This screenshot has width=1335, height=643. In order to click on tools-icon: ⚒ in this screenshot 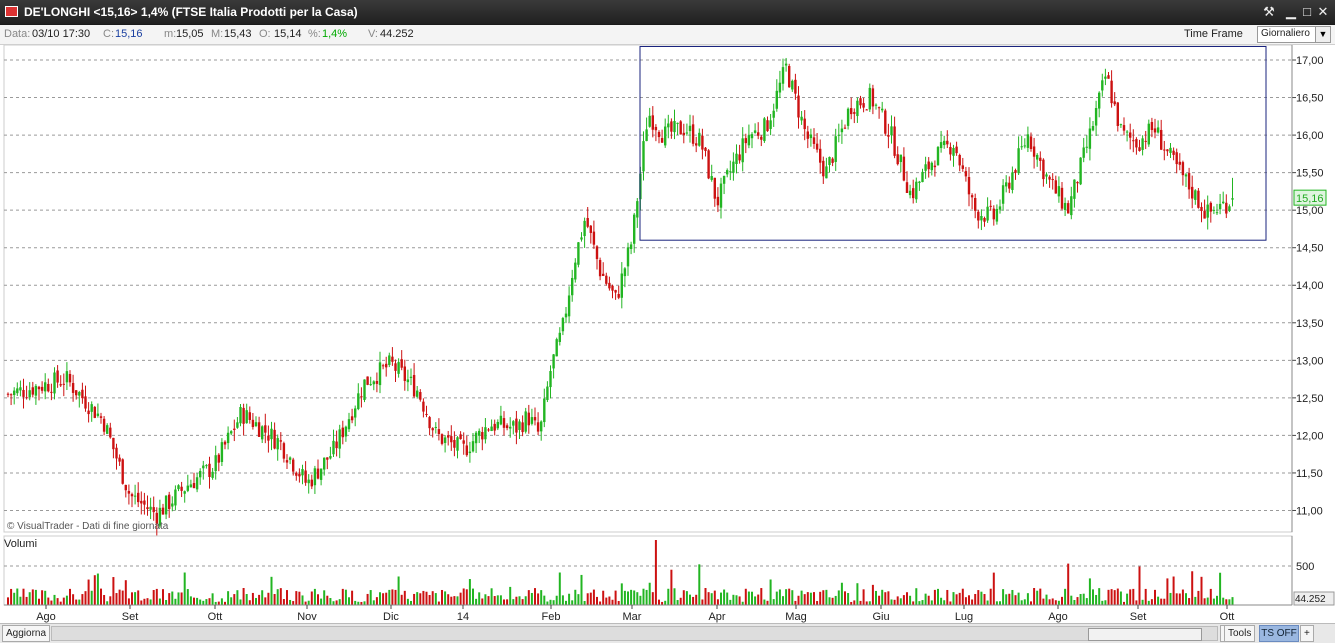, I will do `click(1269, 12)`.